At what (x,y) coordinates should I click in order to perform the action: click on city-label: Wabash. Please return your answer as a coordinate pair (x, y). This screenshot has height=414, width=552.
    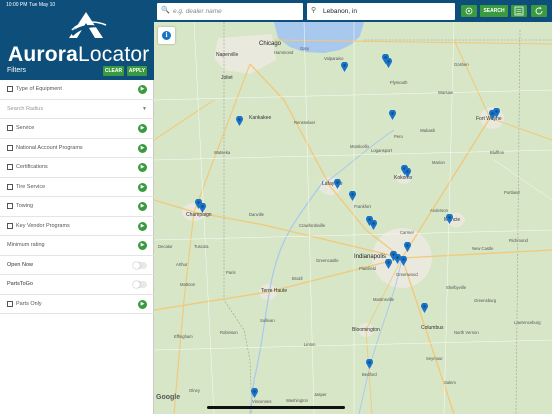
    Looking at the image, I should click on (428, 130).